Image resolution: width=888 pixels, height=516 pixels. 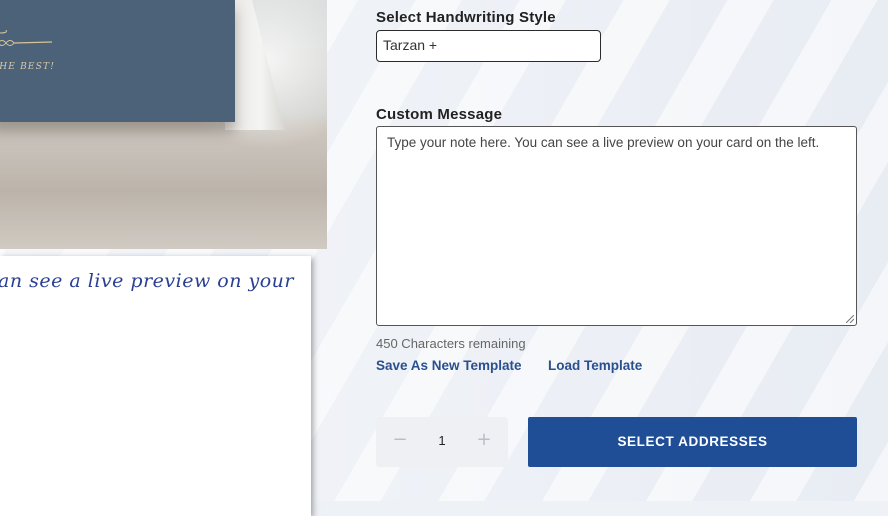 I want to click on increment-button: +, so click(x=484, y=439).